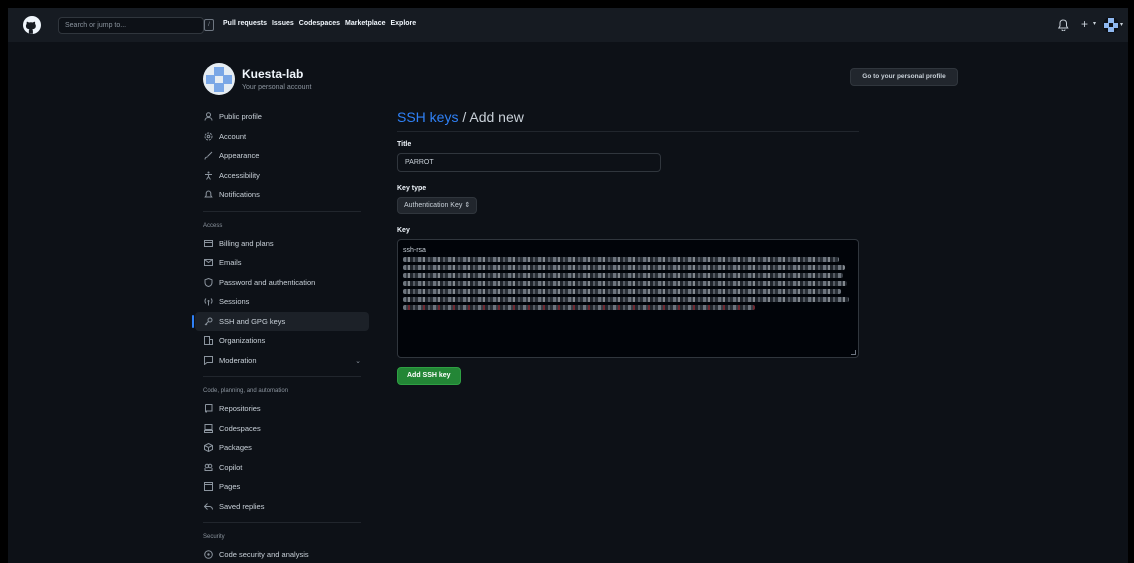  I want to click on sidebar-item-codespaces: Codespaces, so click(282, 429).